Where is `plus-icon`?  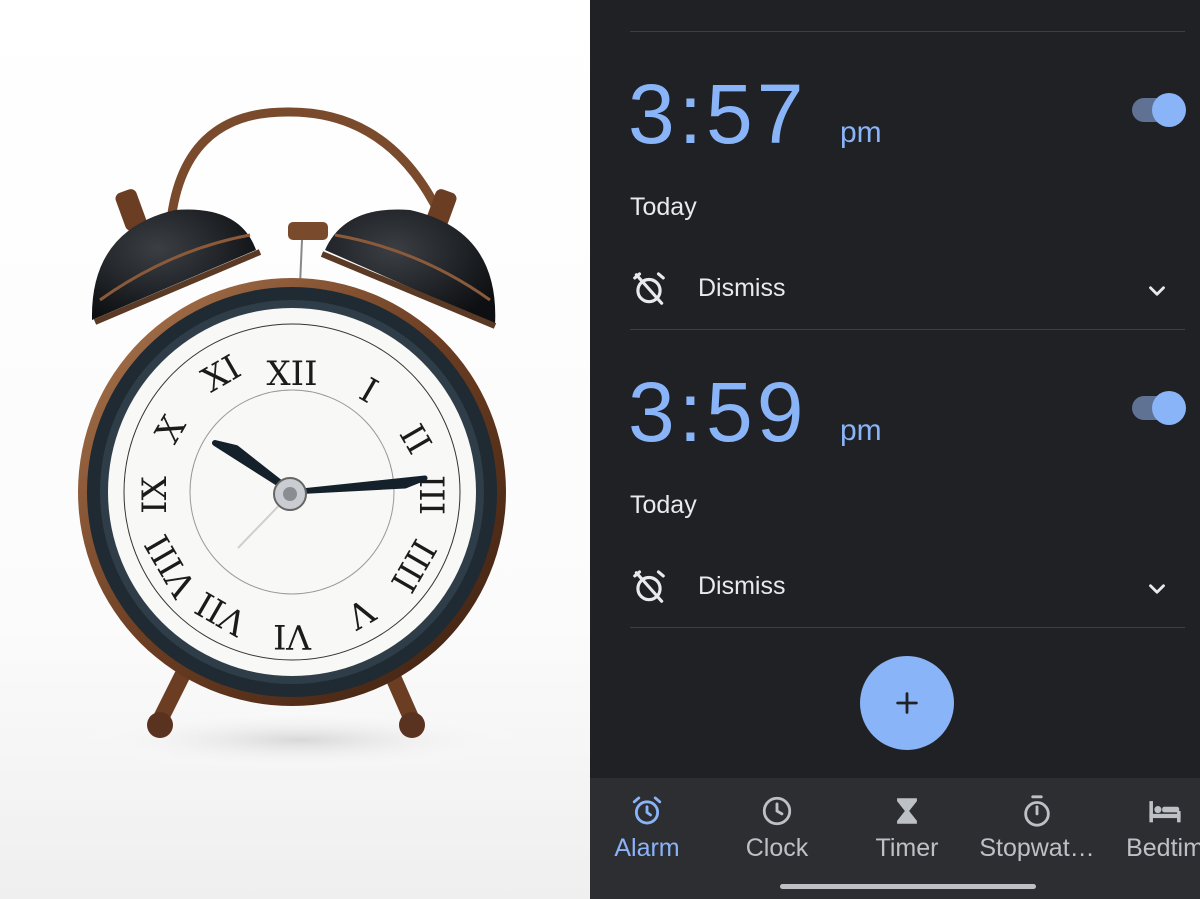 plus-icon is located at coordinates (907, 703).